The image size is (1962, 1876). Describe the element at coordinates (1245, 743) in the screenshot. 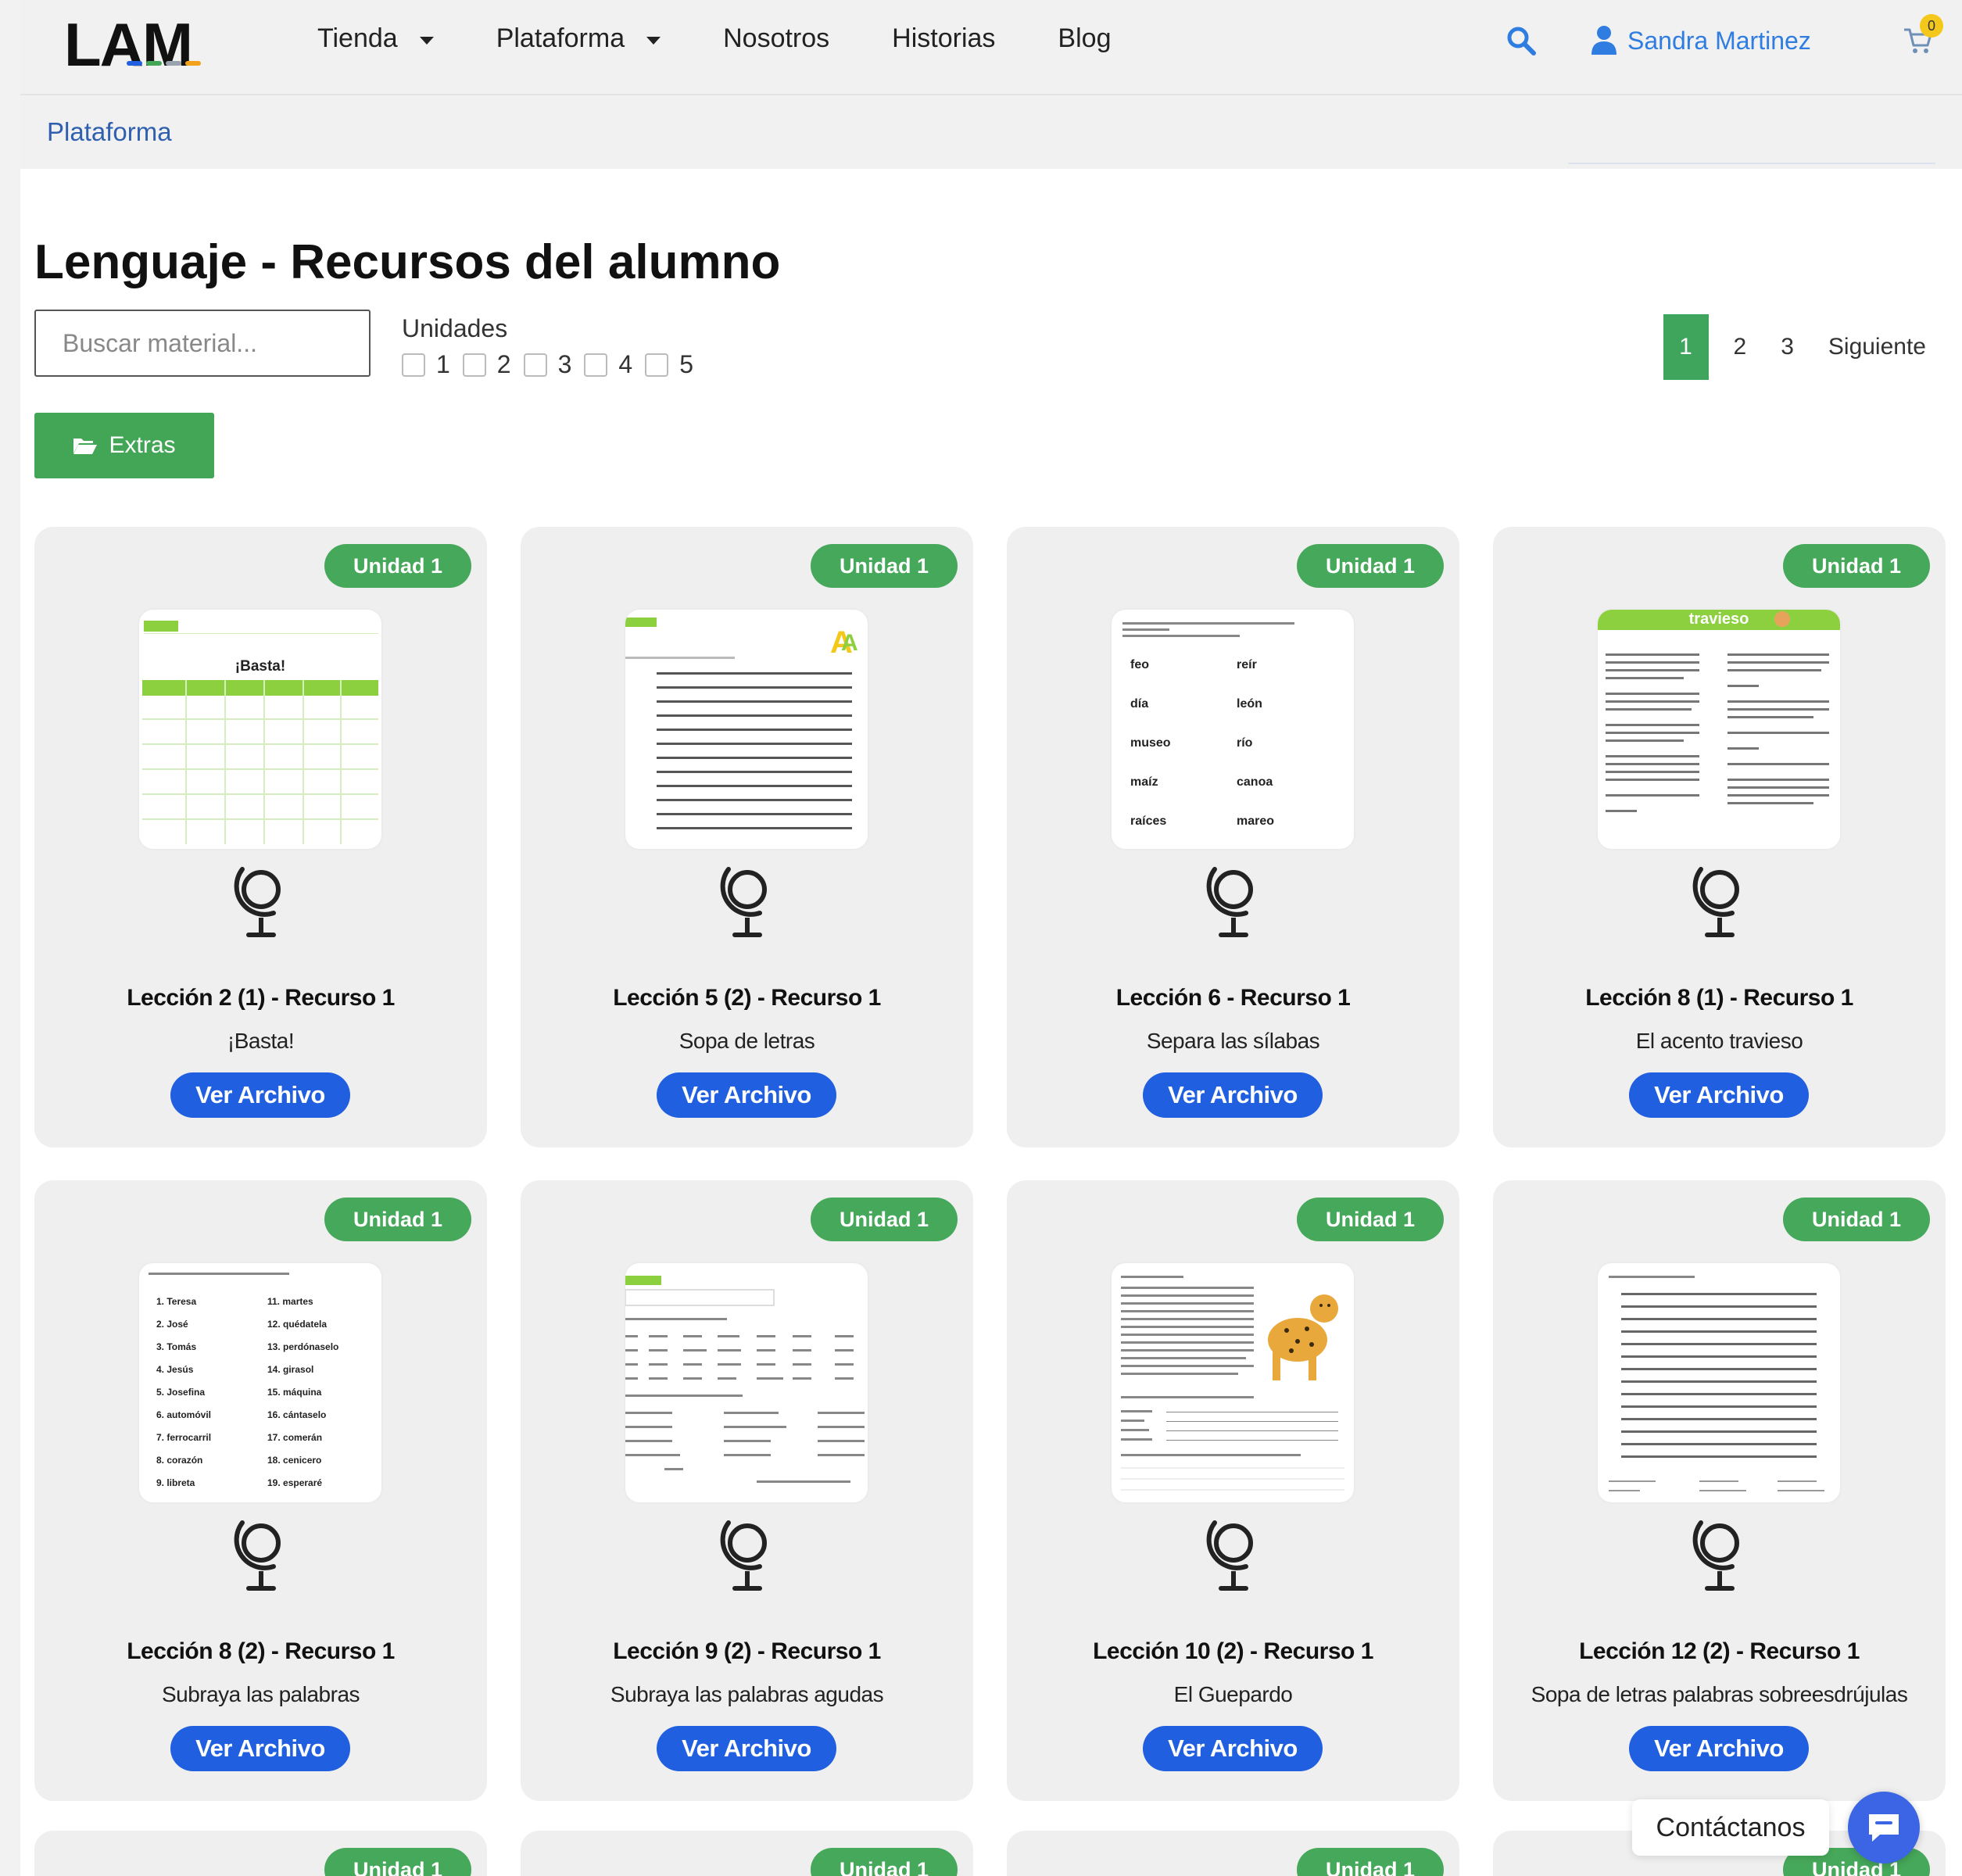

I see `worksheet-word: río` at that location.